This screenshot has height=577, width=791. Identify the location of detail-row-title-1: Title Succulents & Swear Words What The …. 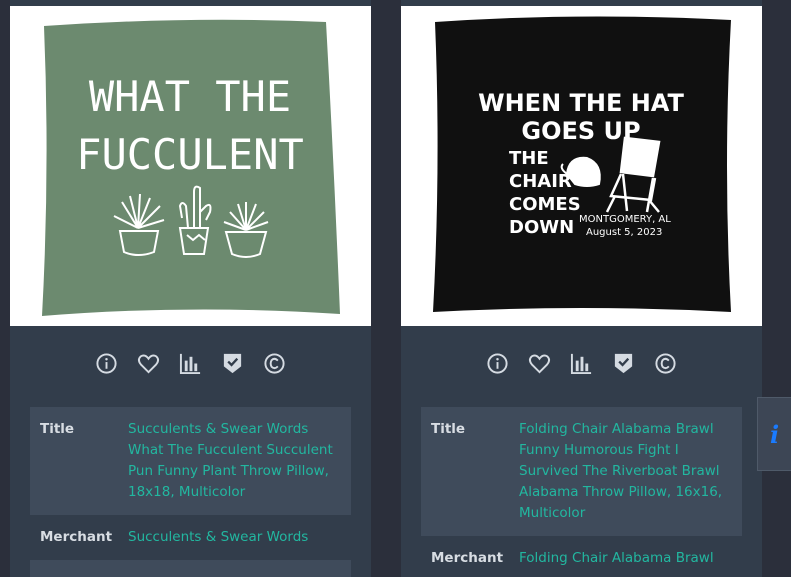
(190, 461).